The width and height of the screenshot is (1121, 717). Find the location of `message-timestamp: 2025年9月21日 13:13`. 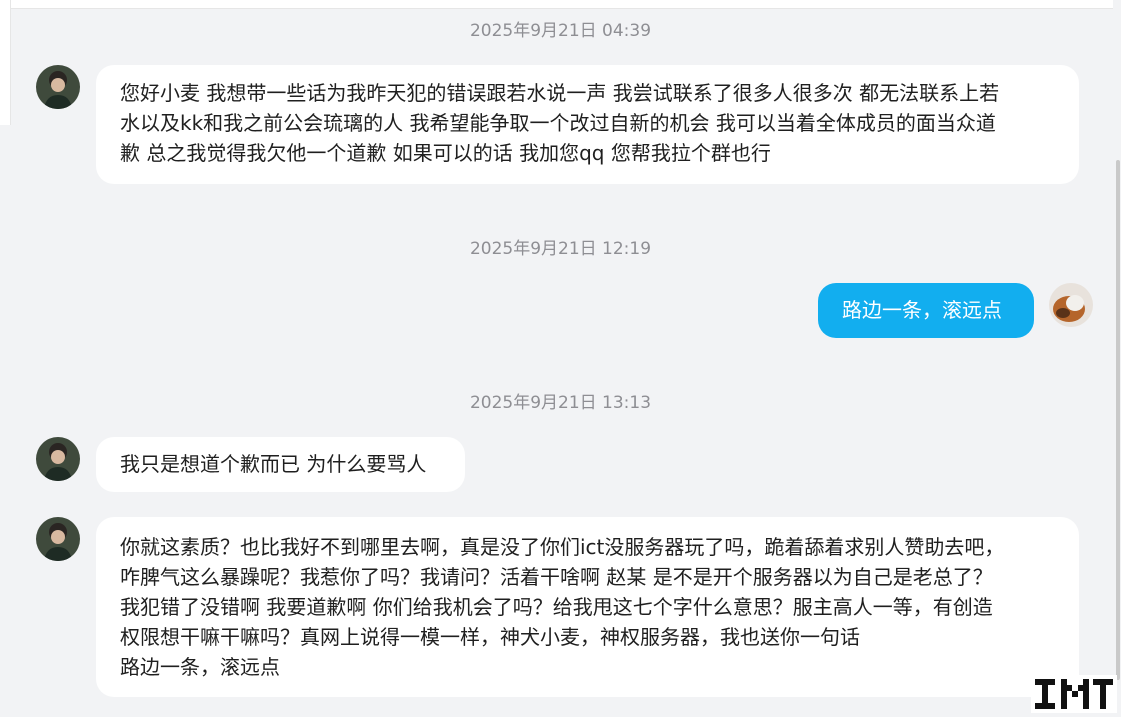

message-timestamp: 2025年9月21日 13:13 is located at coordinates (560, 403).